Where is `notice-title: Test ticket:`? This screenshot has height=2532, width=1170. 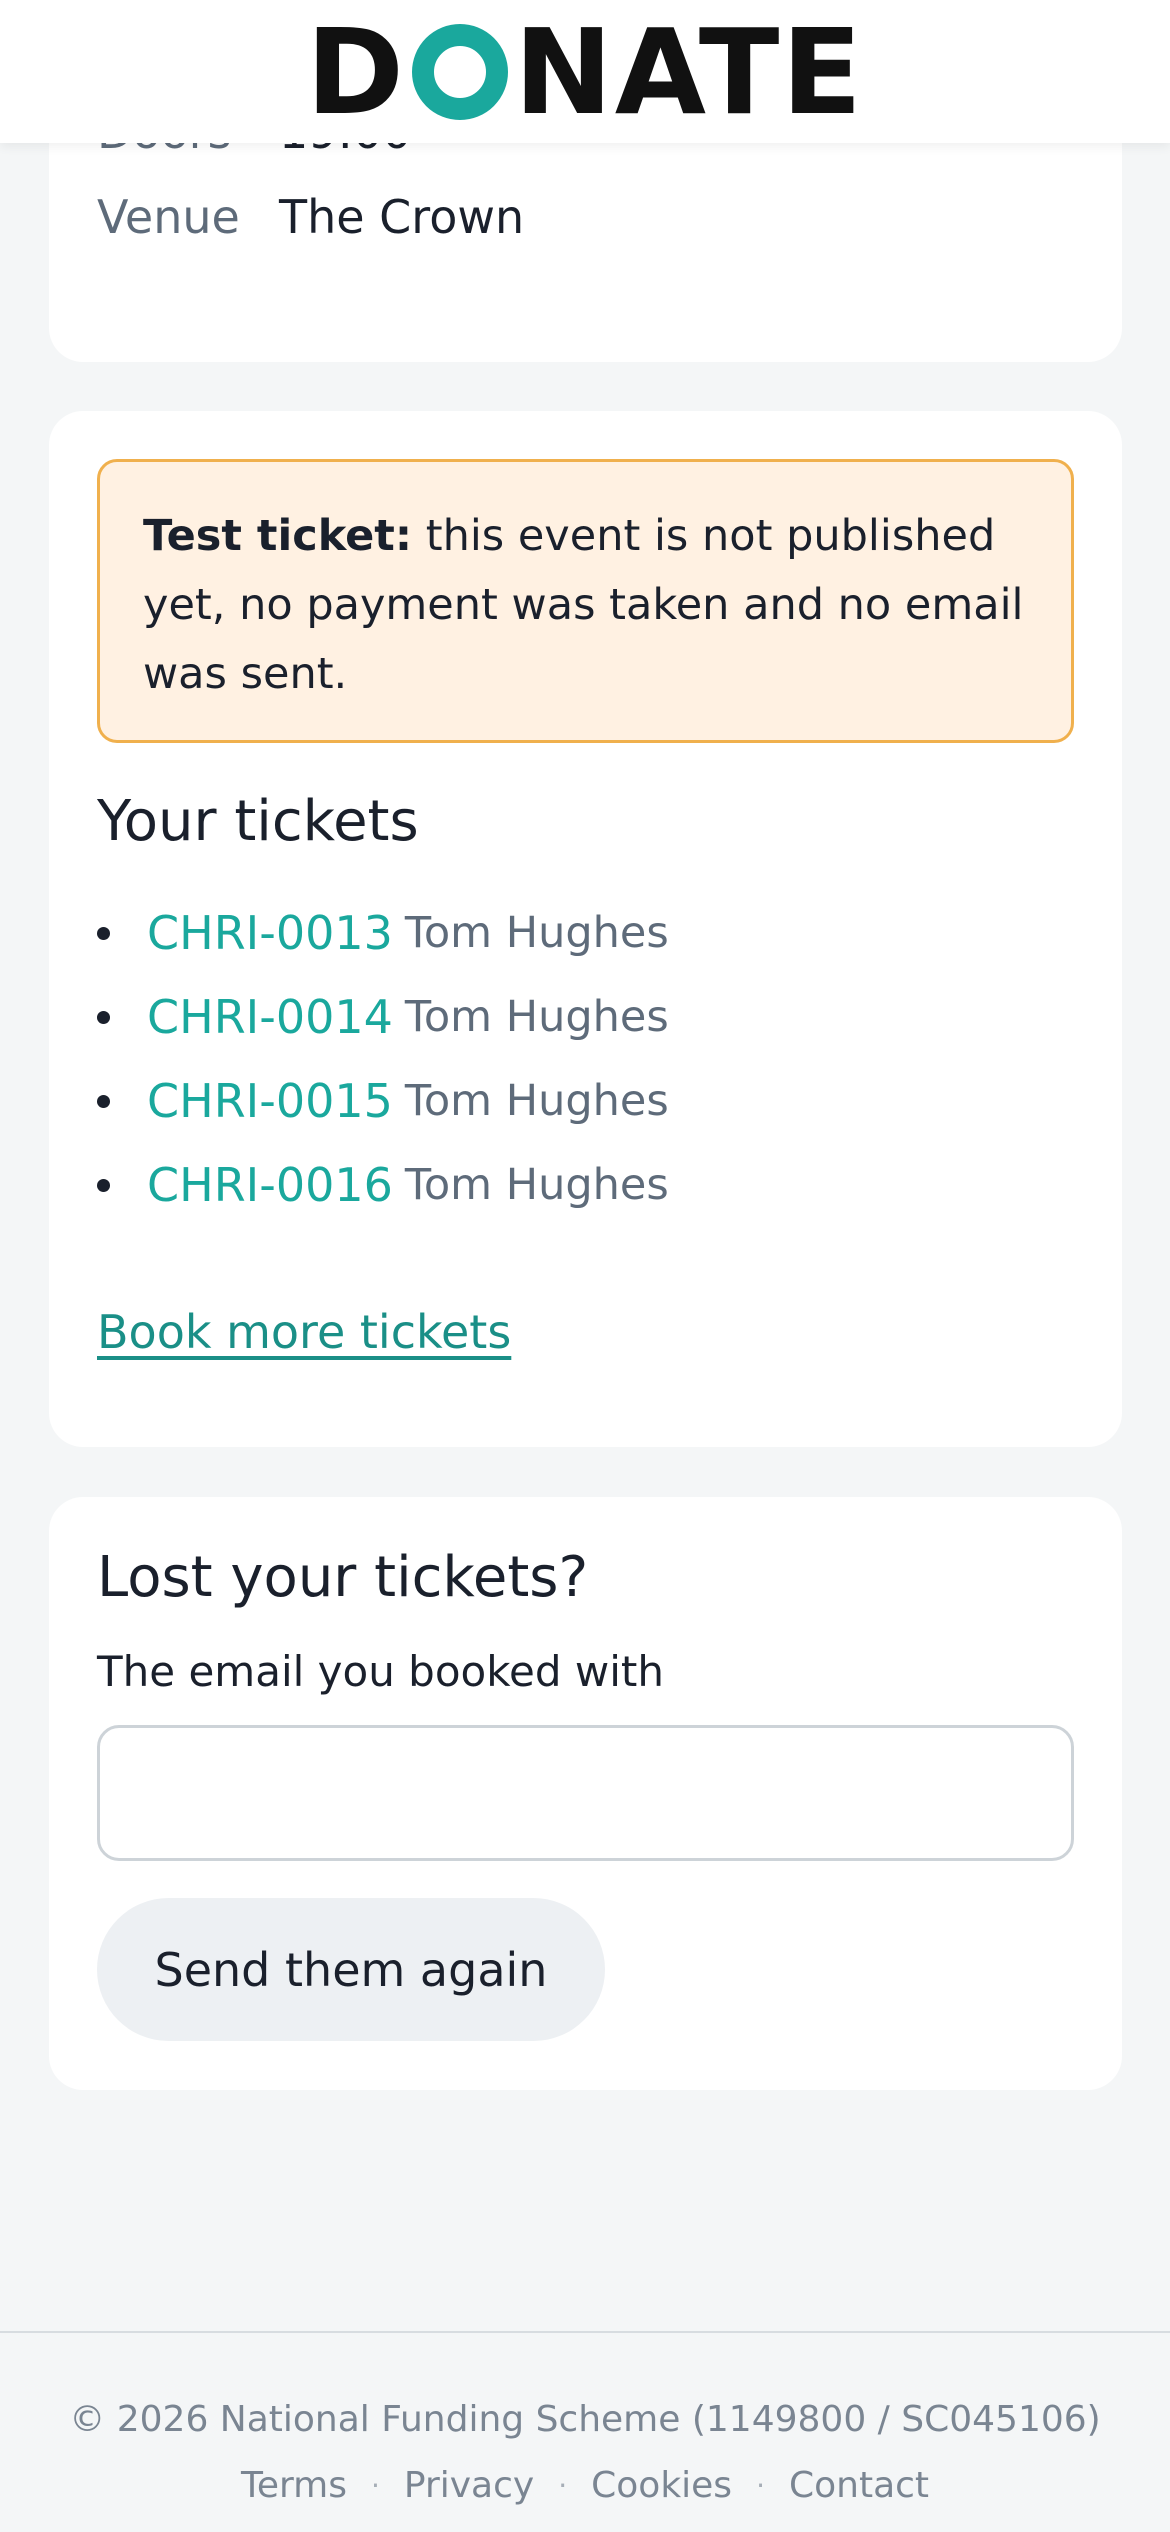 notice-title: Test ticket: is located at coordinates (278, 536).